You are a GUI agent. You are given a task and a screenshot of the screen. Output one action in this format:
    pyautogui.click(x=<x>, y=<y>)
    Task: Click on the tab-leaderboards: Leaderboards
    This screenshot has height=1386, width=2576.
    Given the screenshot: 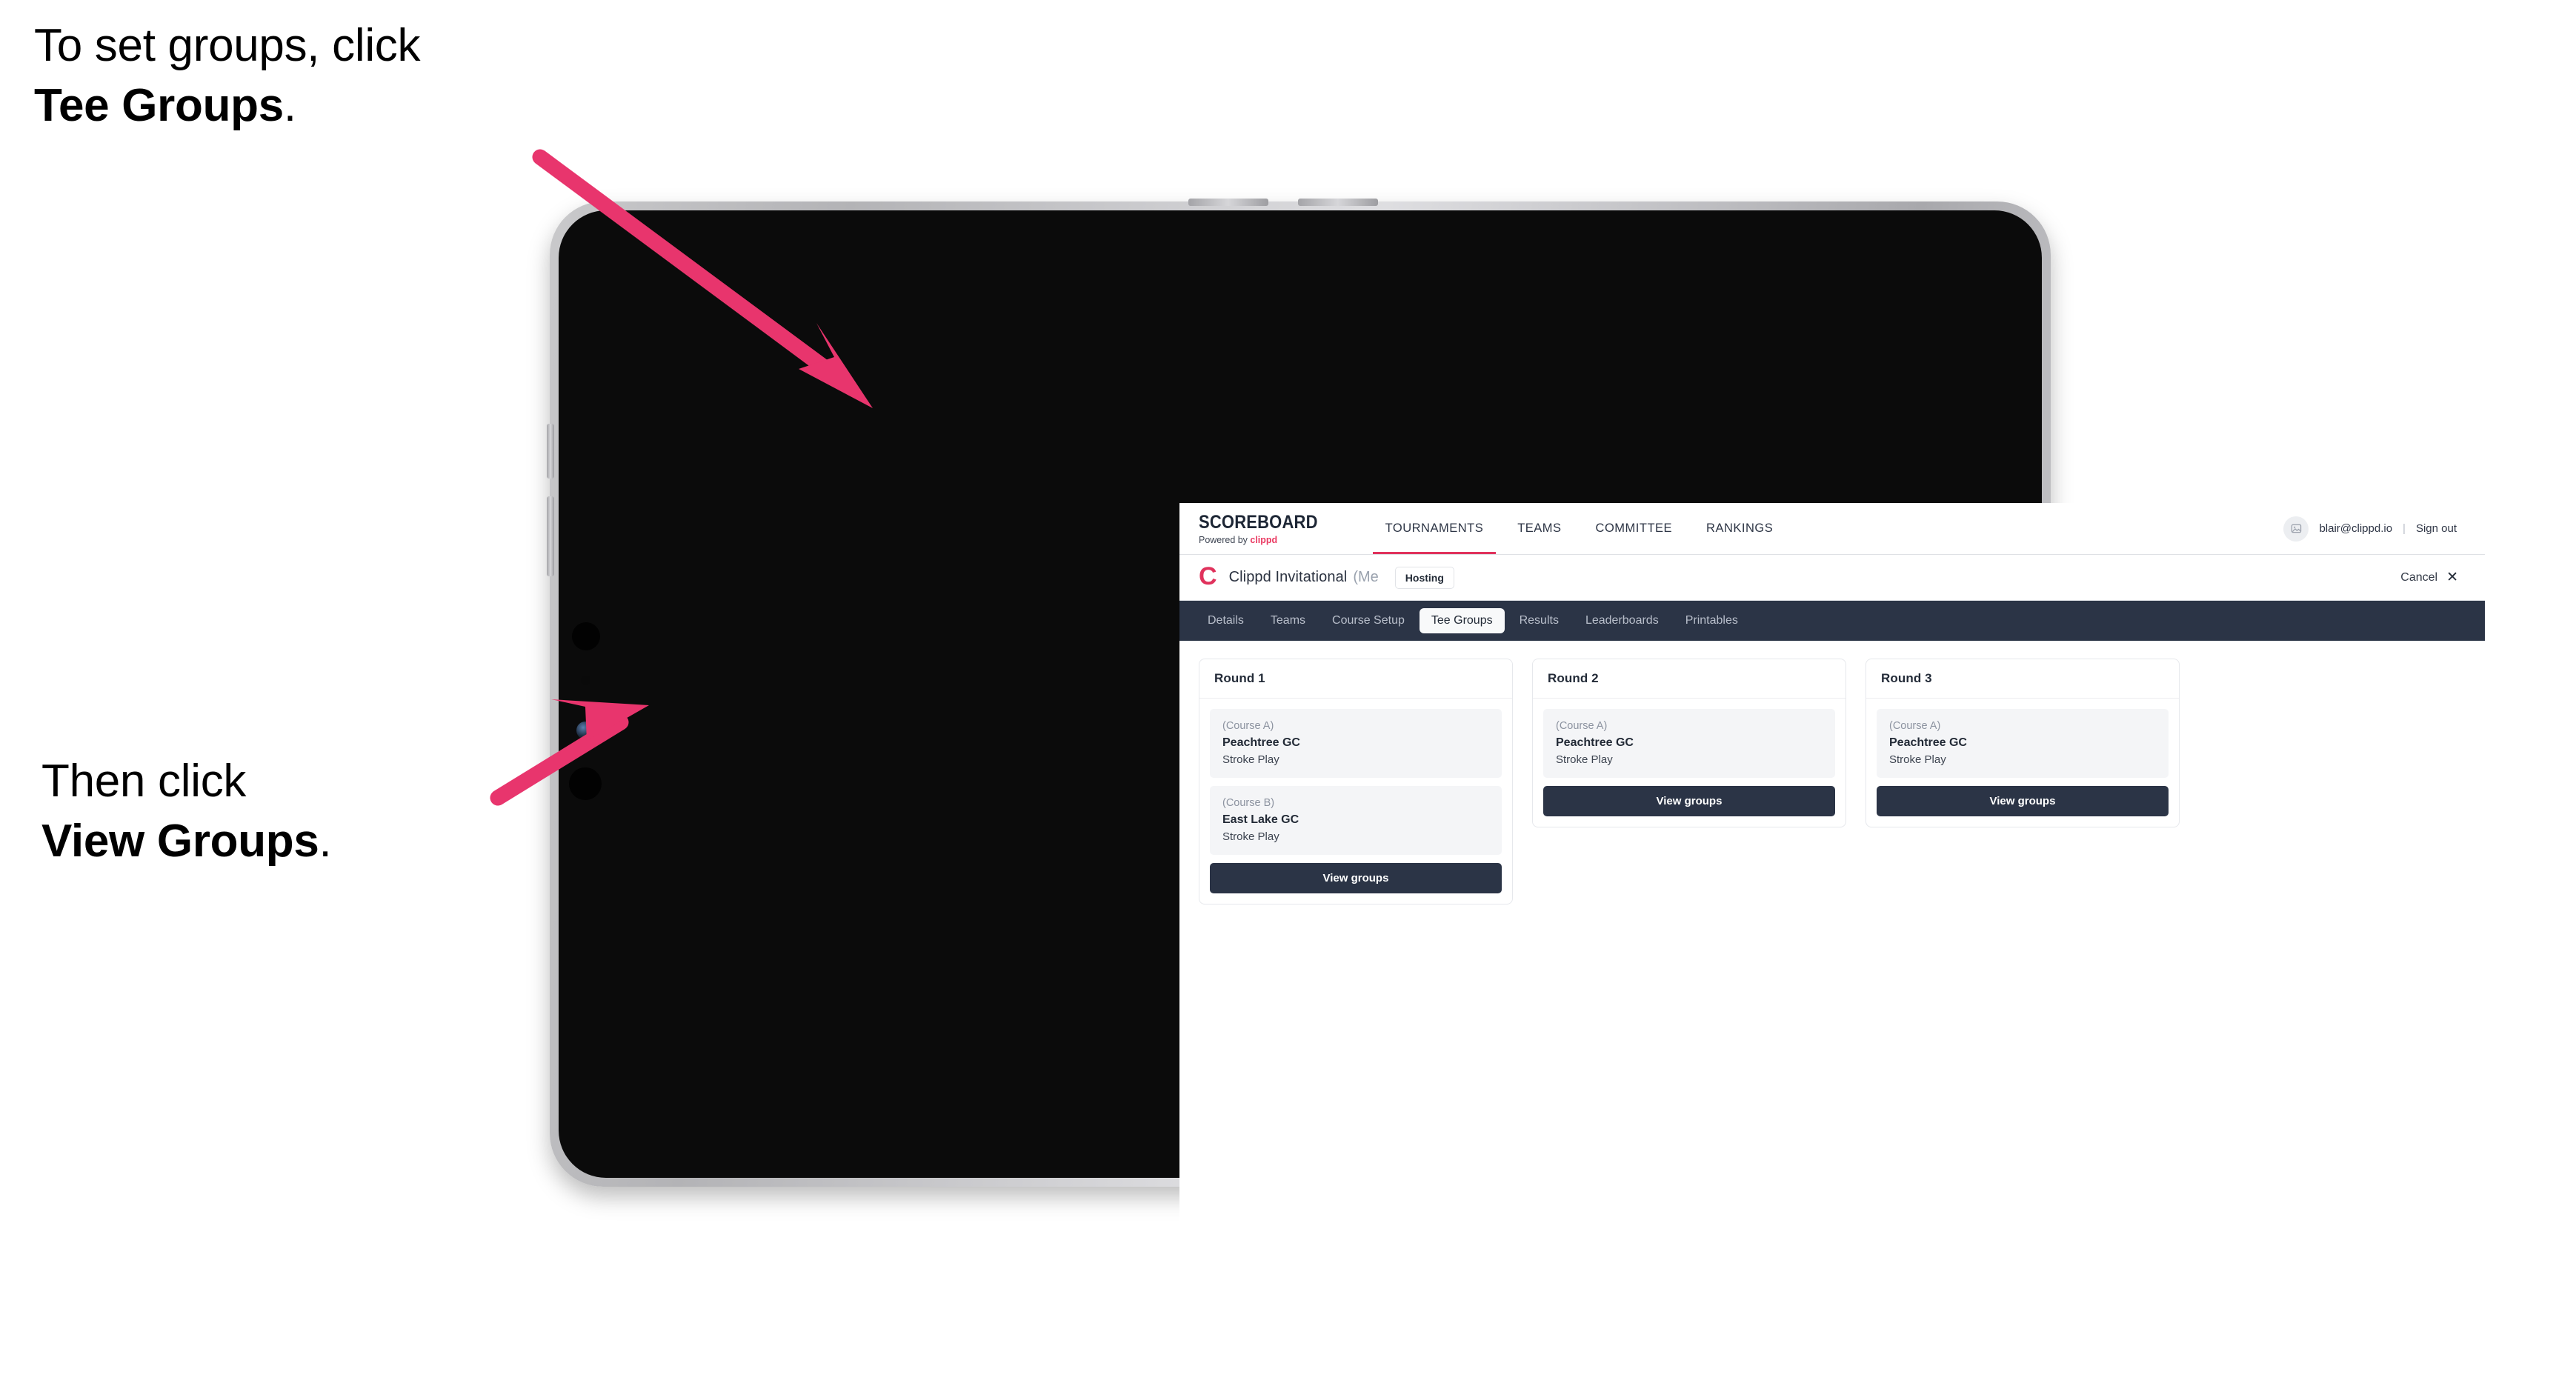 What is the action you would take?
    pyautogui.click(x=1623, y=620)
    